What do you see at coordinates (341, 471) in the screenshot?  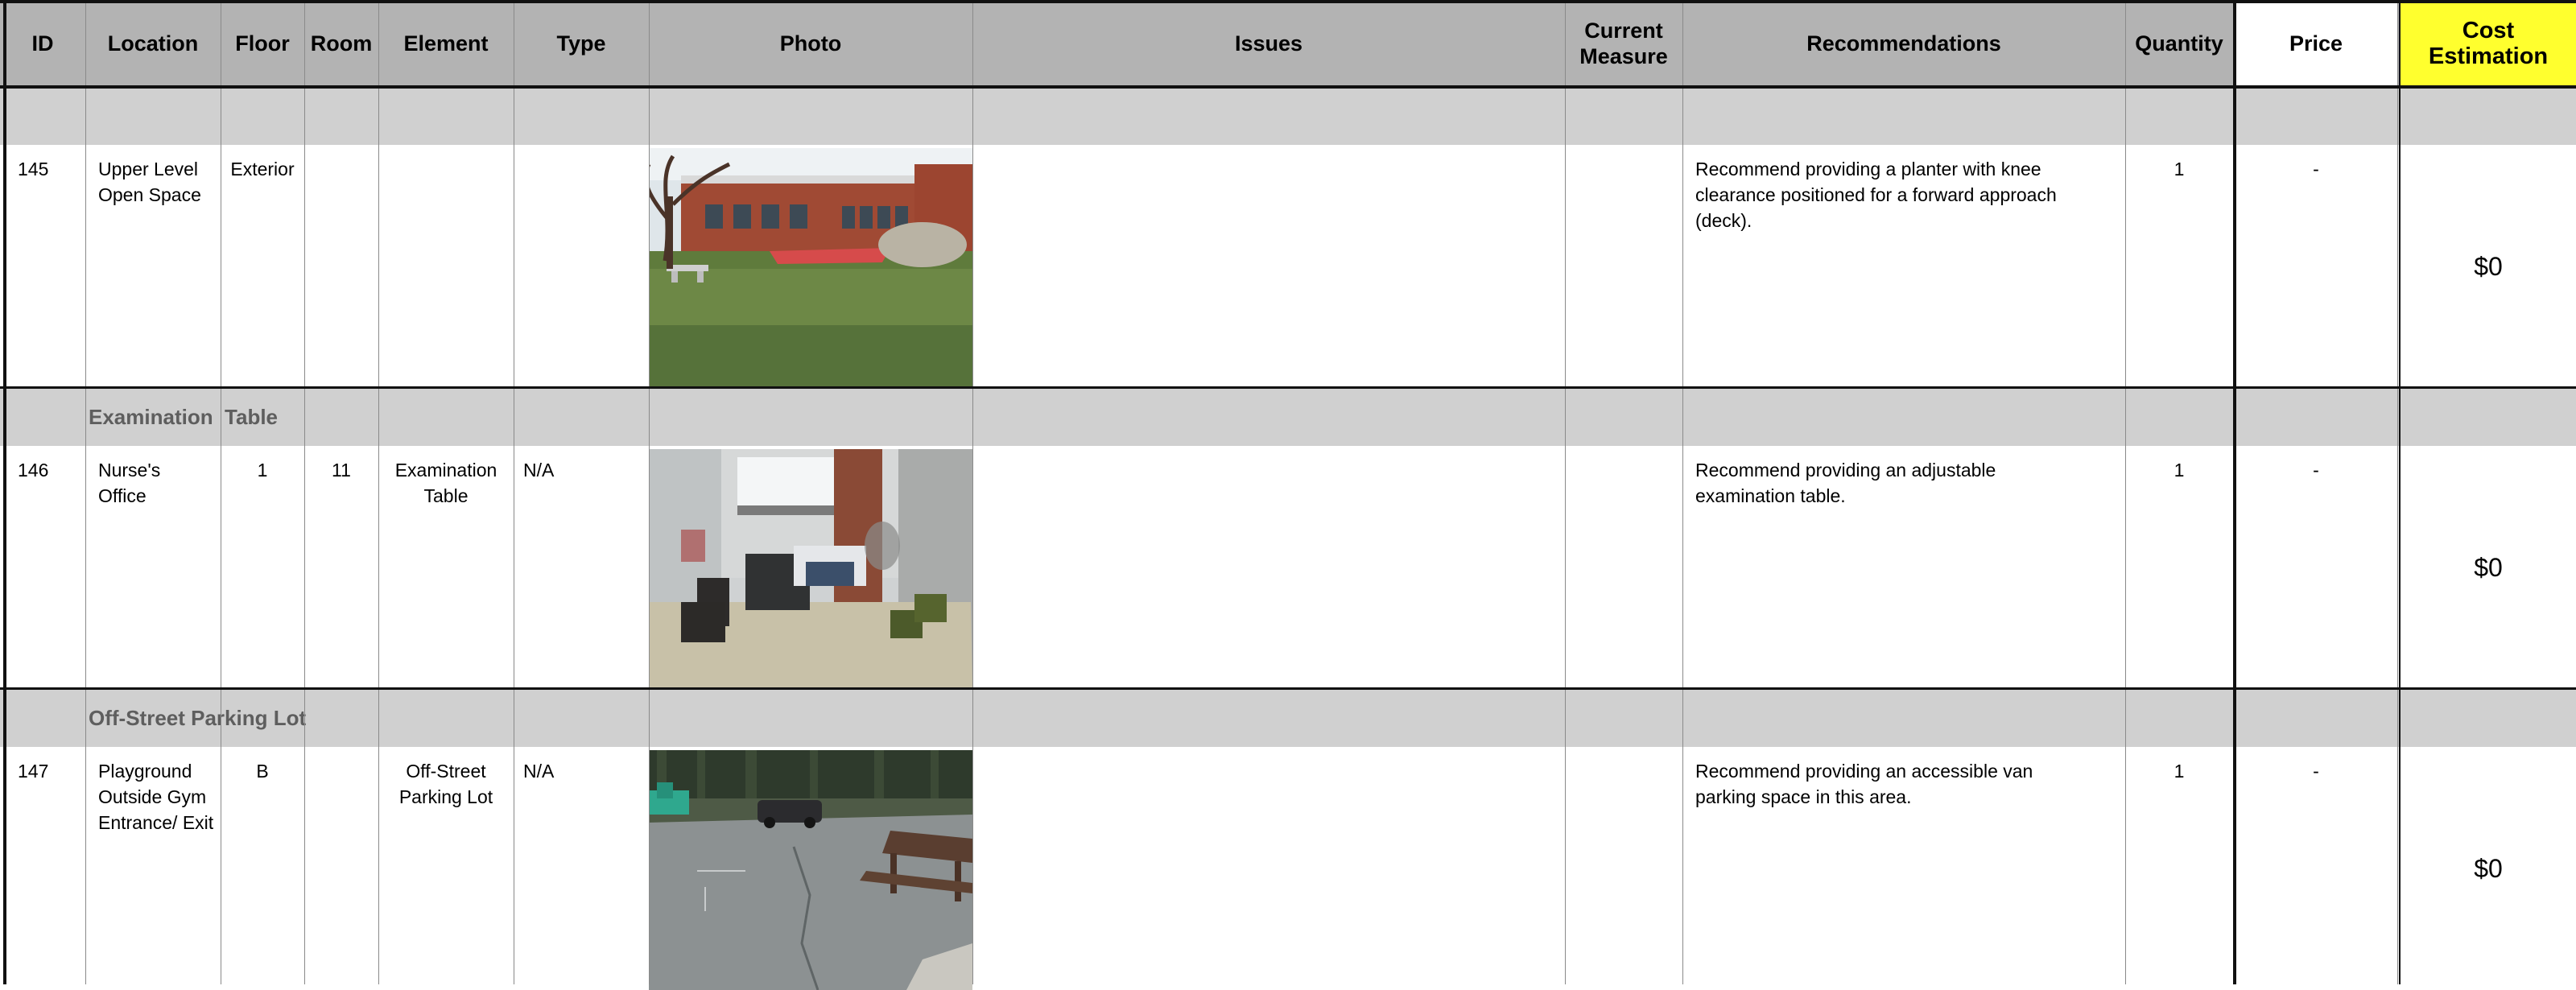 I see `cell-room: 11` at bounding box center [341, 471].